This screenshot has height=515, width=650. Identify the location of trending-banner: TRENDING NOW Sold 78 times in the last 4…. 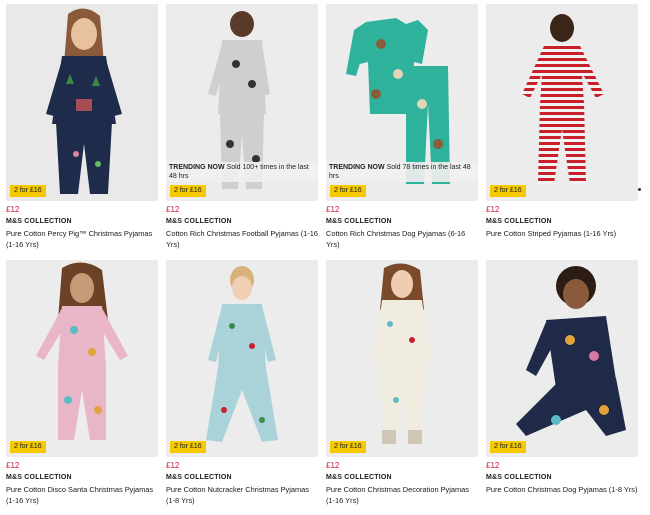
(402, 172).